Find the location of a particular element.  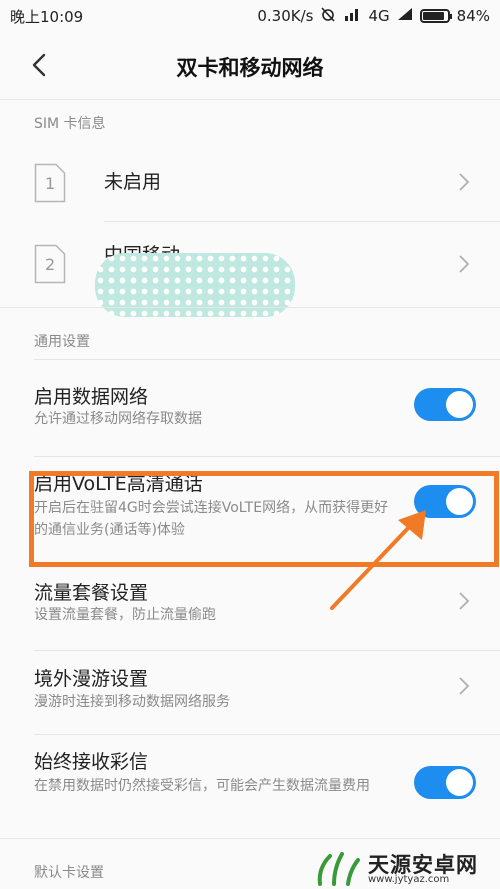

status-time: 晚上10:09 is located at coordinates (47, 17).